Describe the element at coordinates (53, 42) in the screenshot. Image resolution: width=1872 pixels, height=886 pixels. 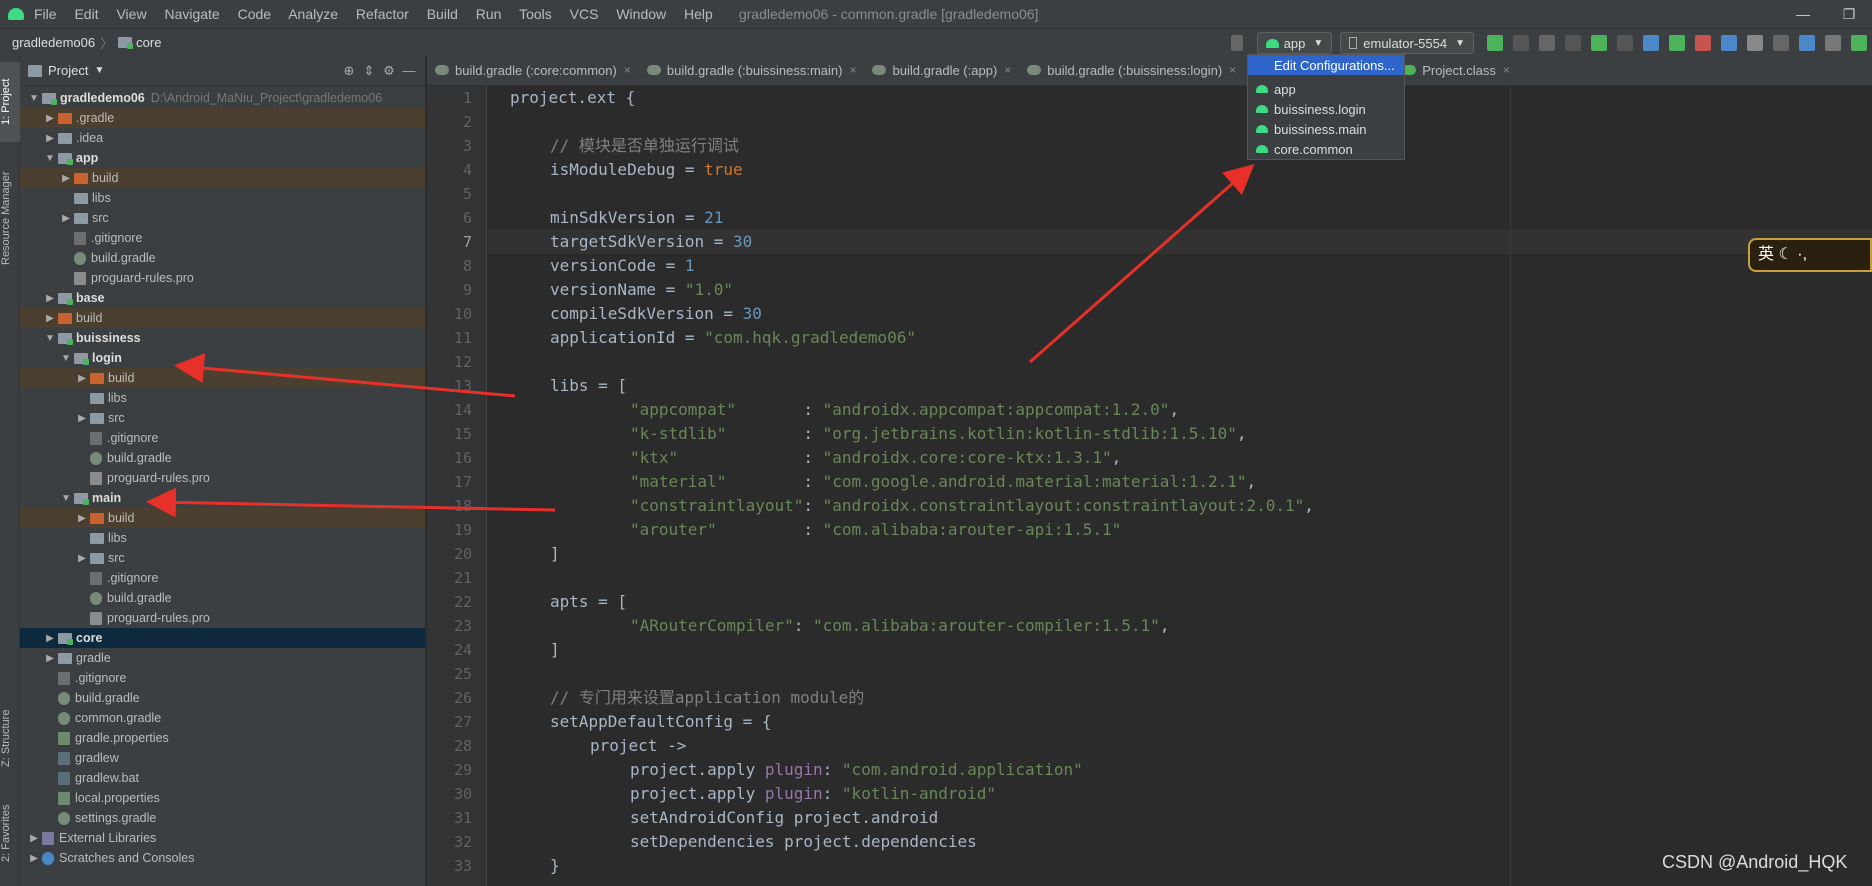
I see `breadcrumb-project: gradledemo06` at that location.